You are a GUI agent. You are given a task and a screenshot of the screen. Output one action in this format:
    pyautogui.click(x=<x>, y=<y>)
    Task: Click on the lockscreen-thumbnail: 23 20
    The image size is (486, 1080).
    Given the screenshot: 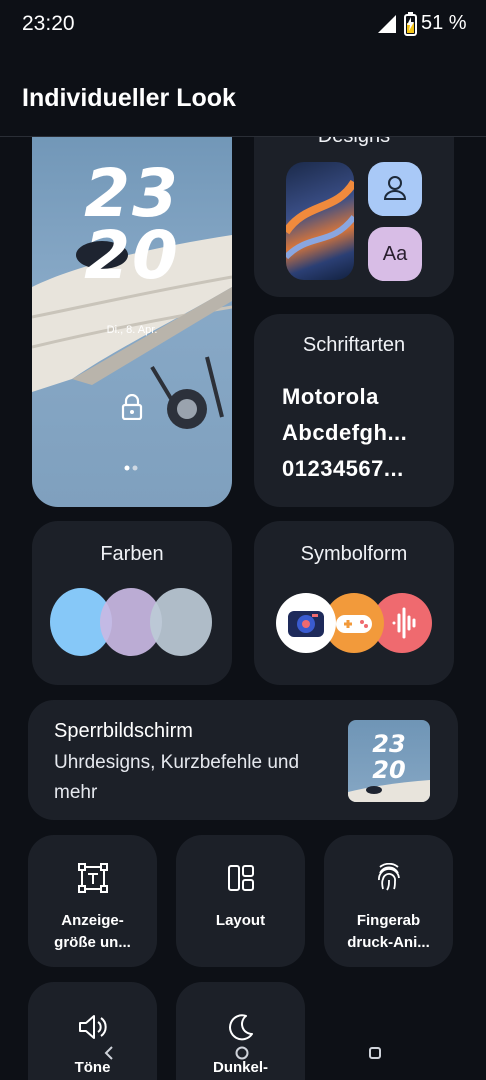 What is the action you would take?
    pyautogui.click(x=389, y=761)
    